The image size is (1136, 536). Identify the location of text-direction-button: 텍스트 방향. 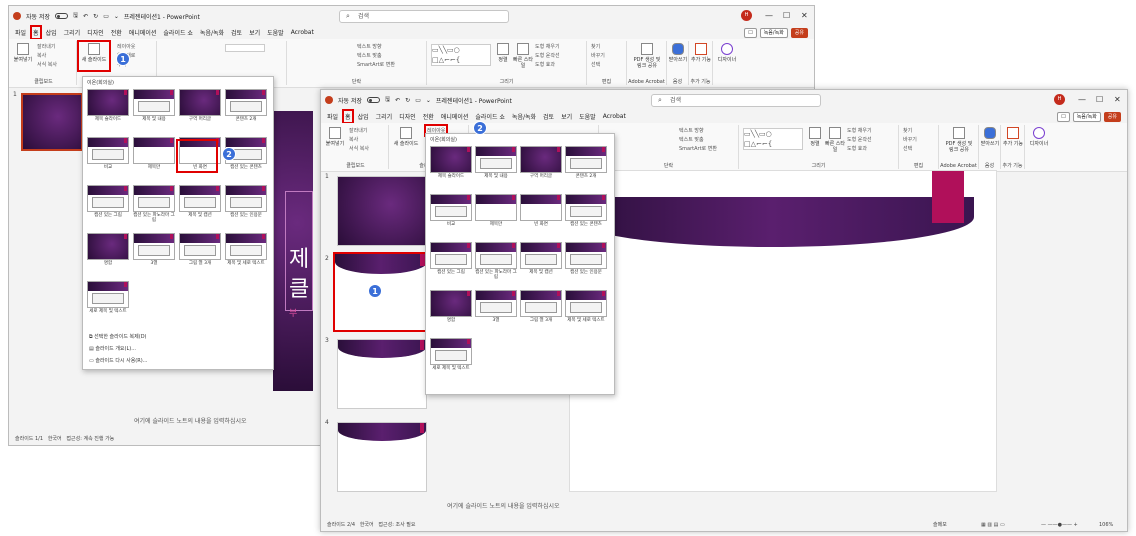
(691, 130).